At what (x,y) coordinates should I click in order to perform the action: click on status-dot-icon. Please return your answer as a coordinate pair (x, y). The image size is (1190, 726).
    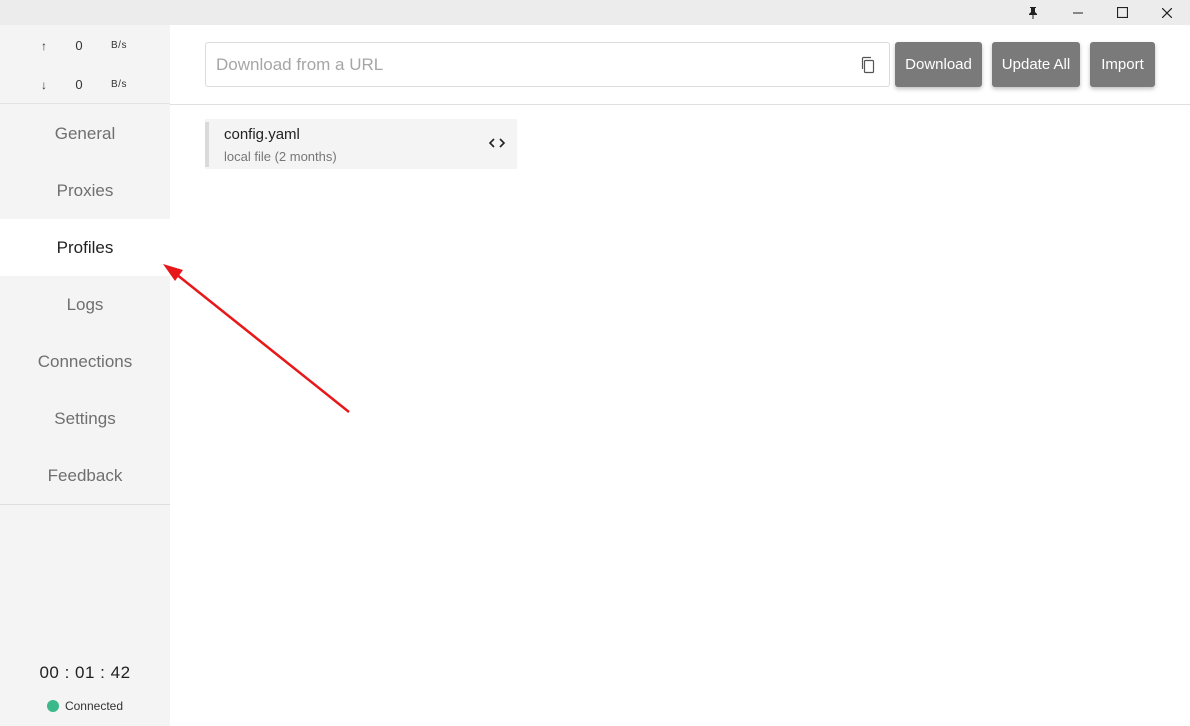
    Looking at the image, I should click on (52, 706).